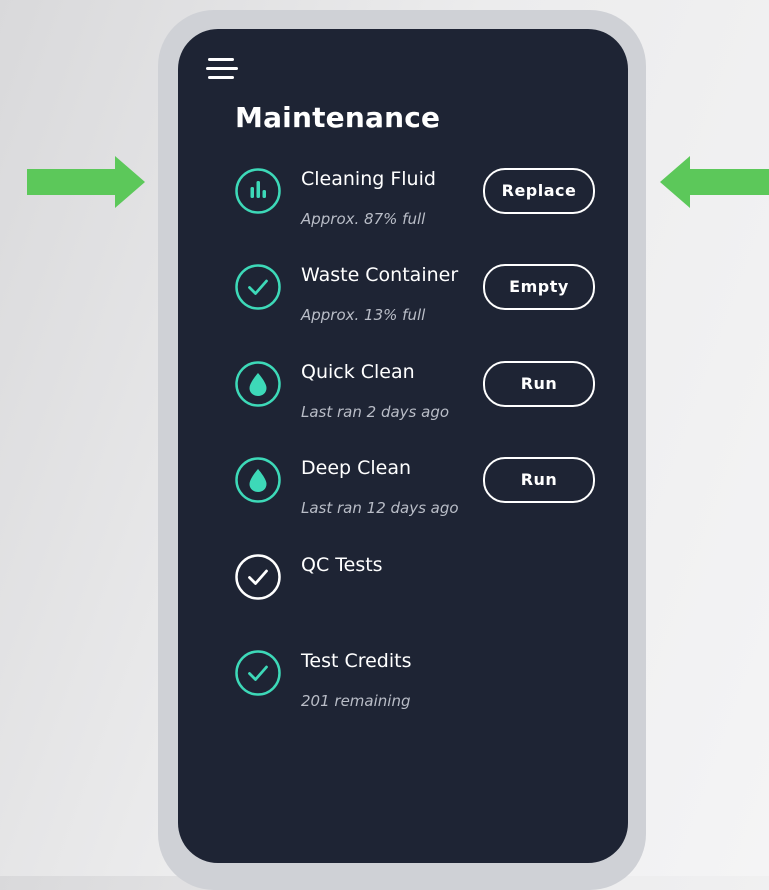 The height and width of the screenshot is (890, 769). I want to click on item-status: Last ran 12 days ago, so click(380, 508).